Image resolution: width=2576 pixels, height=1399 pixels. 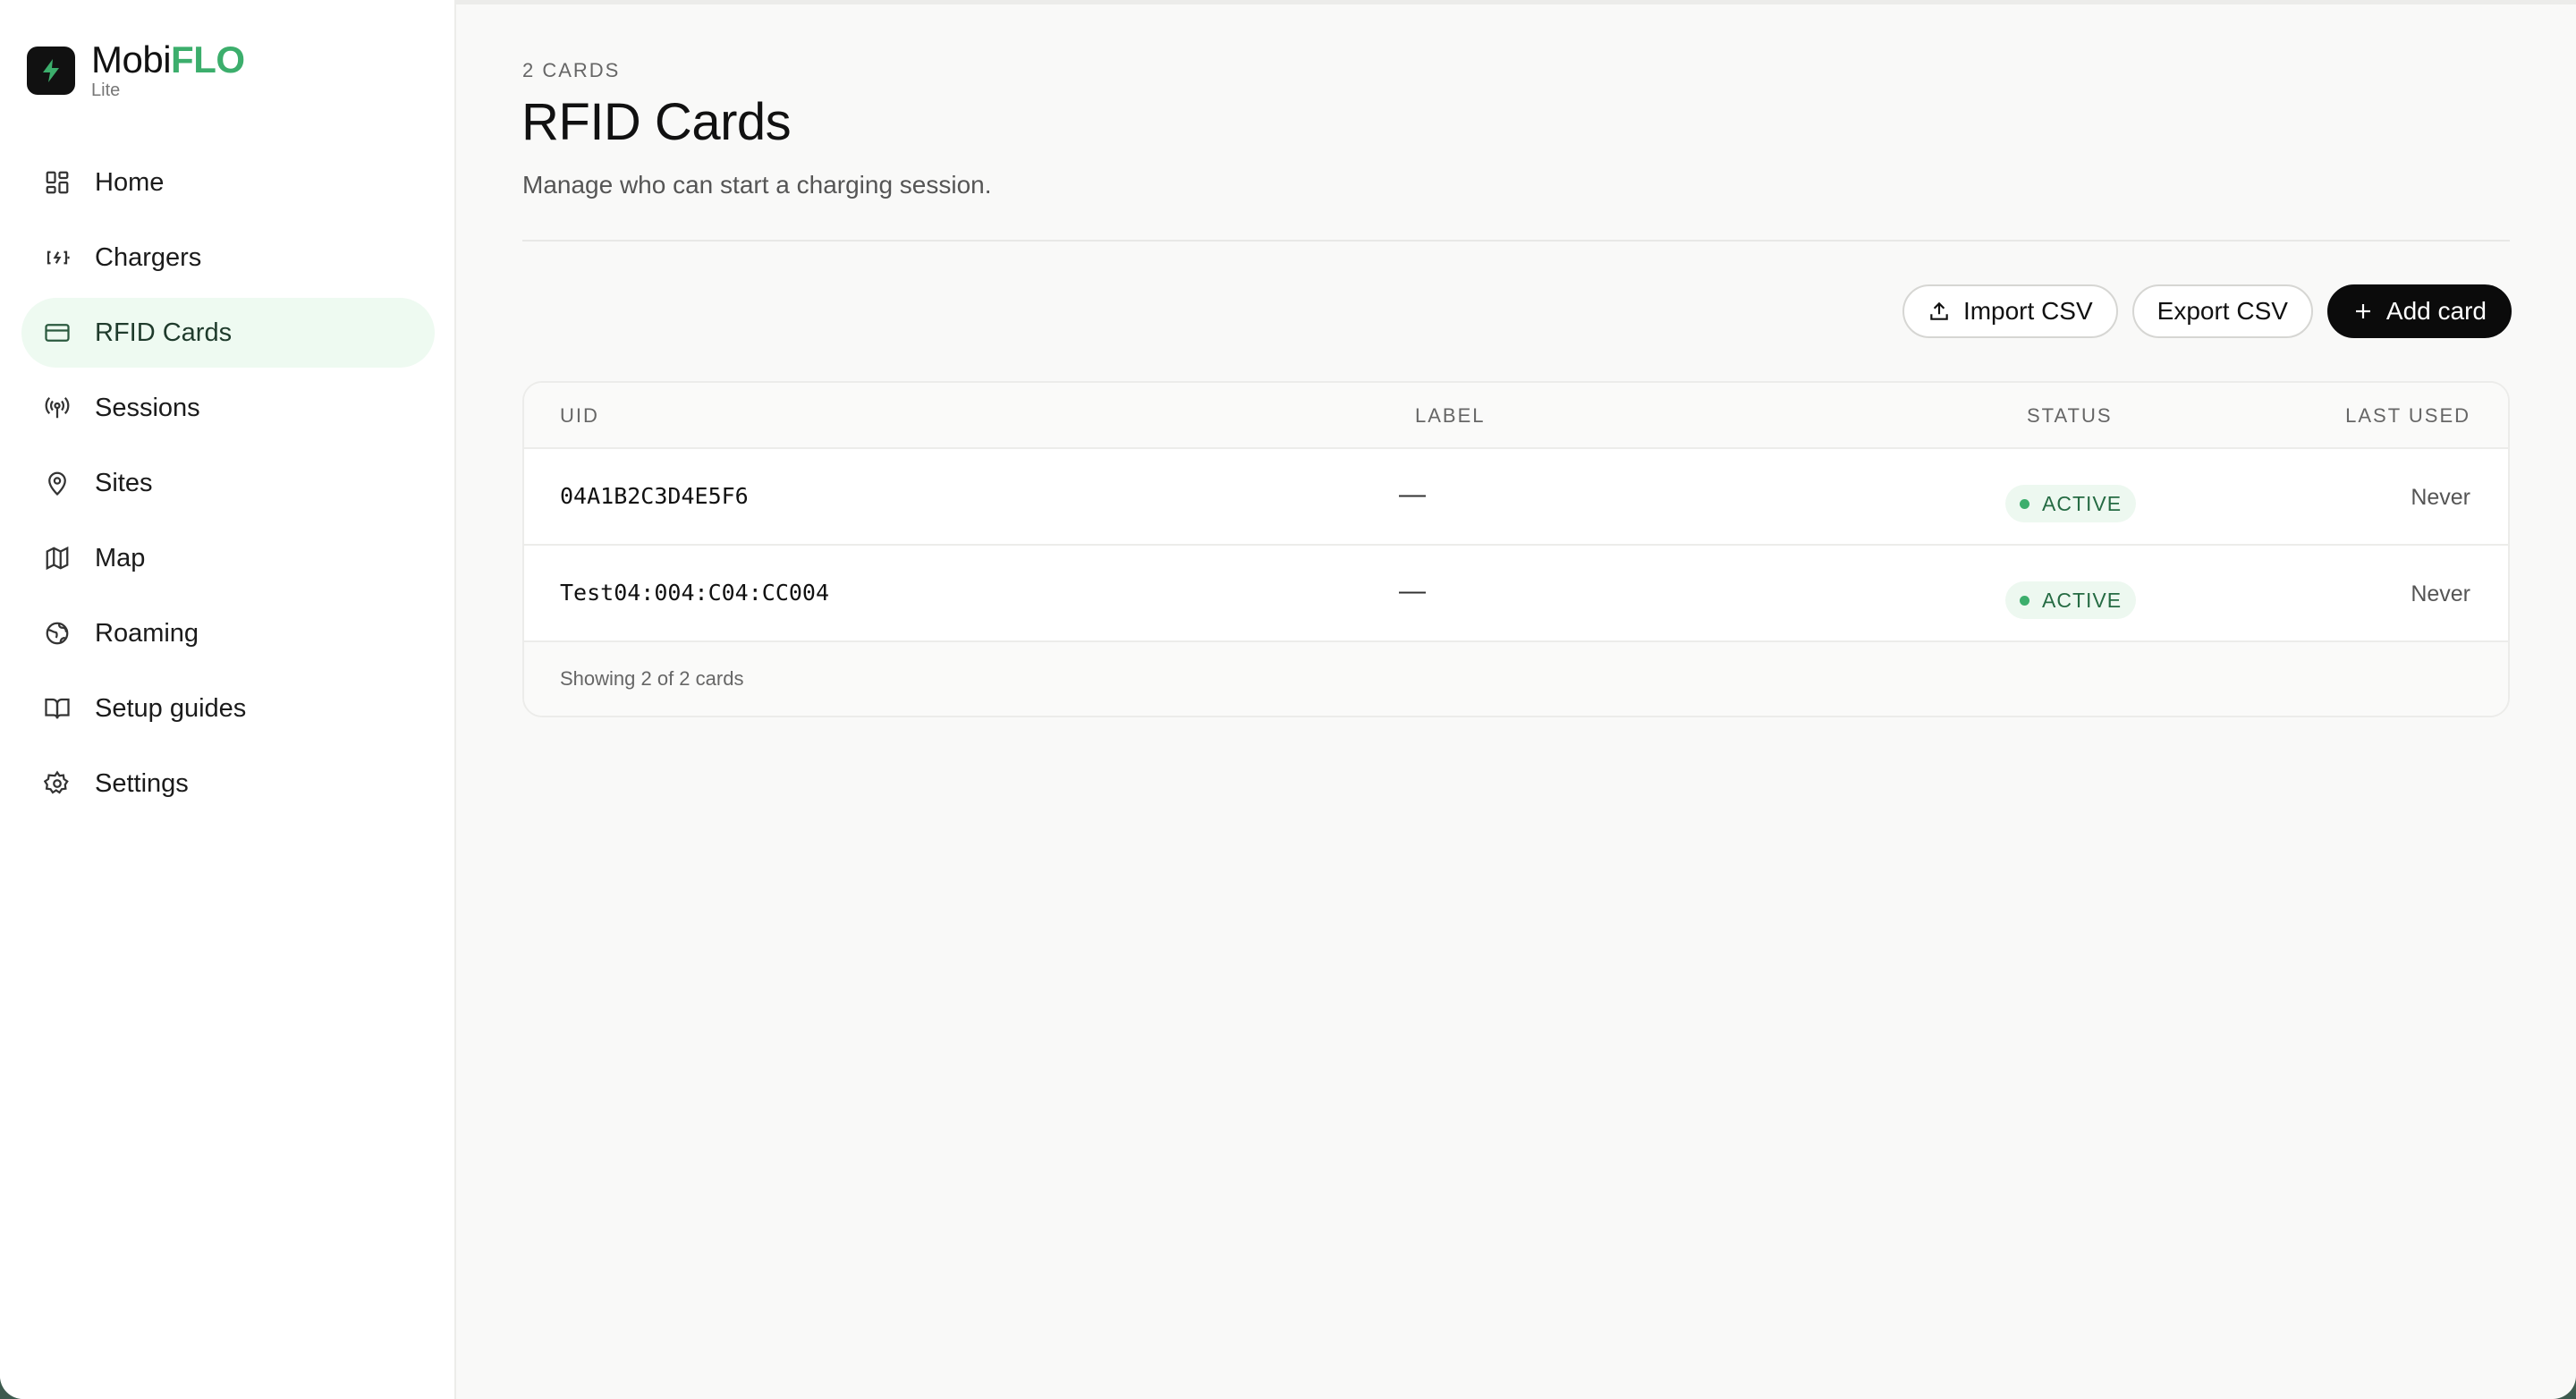 What do you see at coordinates (757, 185) in the screenshot?
I see `page-subtitle: Manage who can start a charging session.` at bounding box center [757, 185].